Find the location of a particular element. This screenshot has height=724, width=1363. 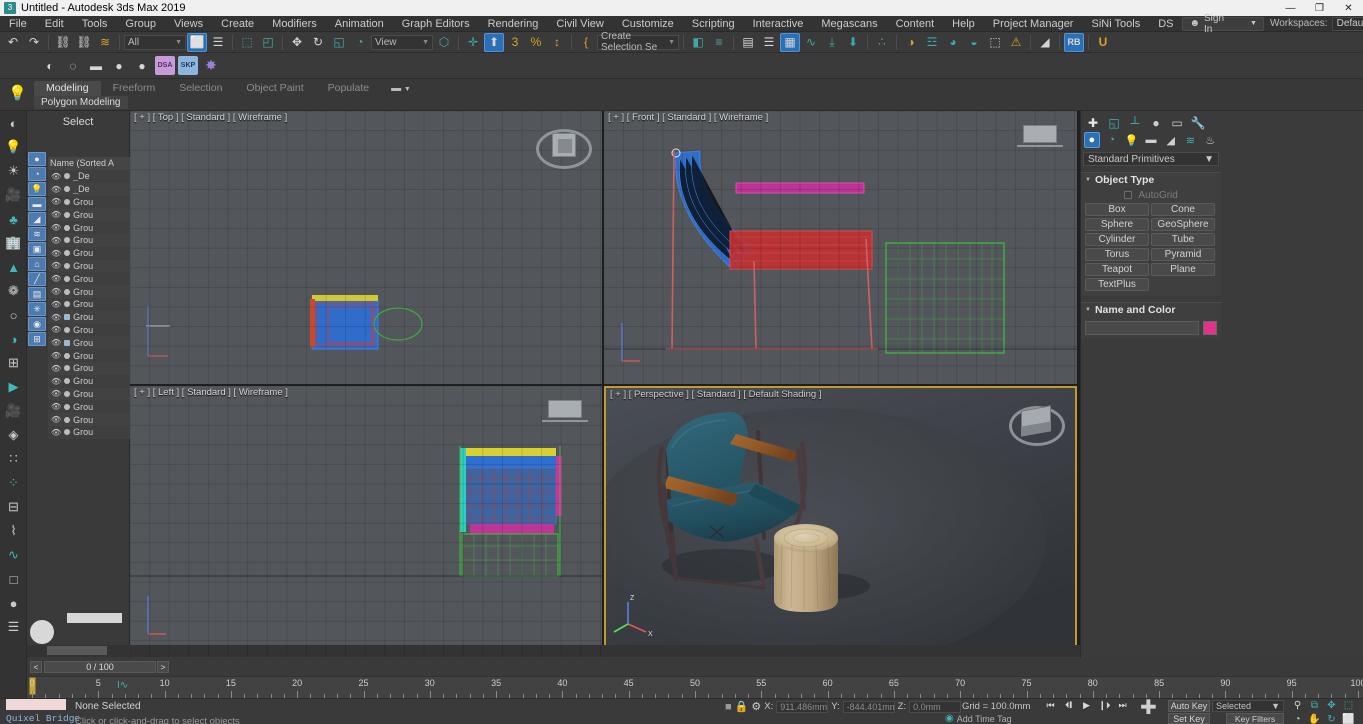

sphere-button: Sphere is located at coordinates (1117, 224).